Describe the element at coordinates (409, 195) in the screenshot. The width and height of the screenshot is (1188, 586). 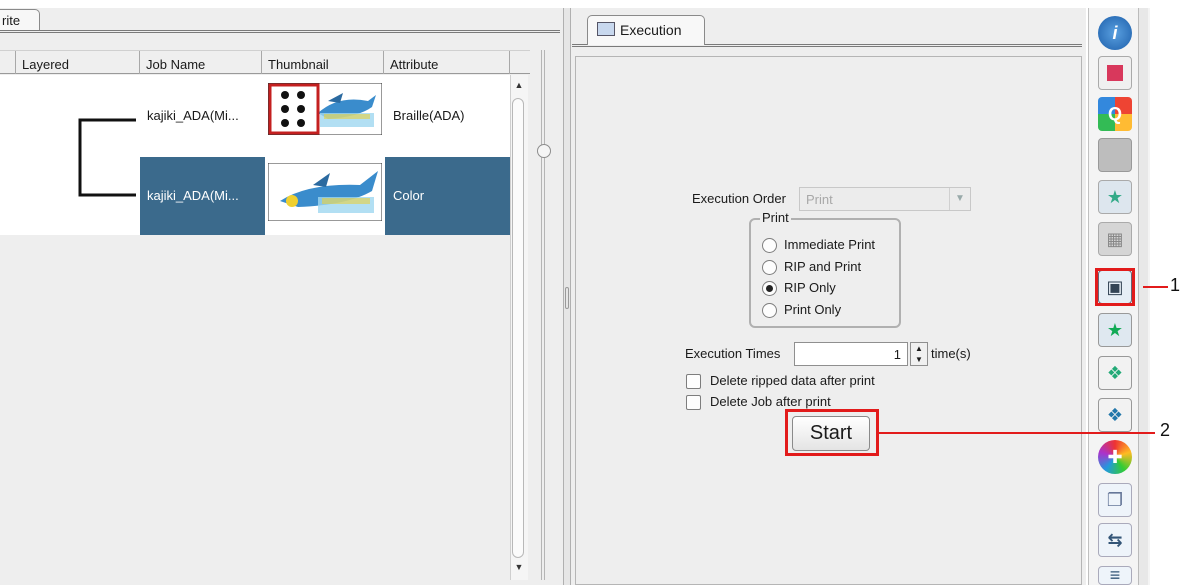
I see `attribute-cell: Color` at that location.